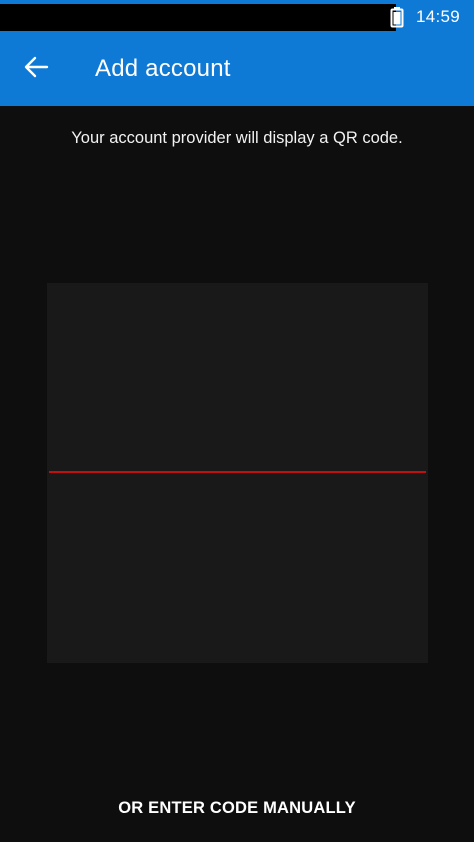 The width and height of the screenshot is (474, 842). I want to click on page-title: Add account, so click(163, 68).